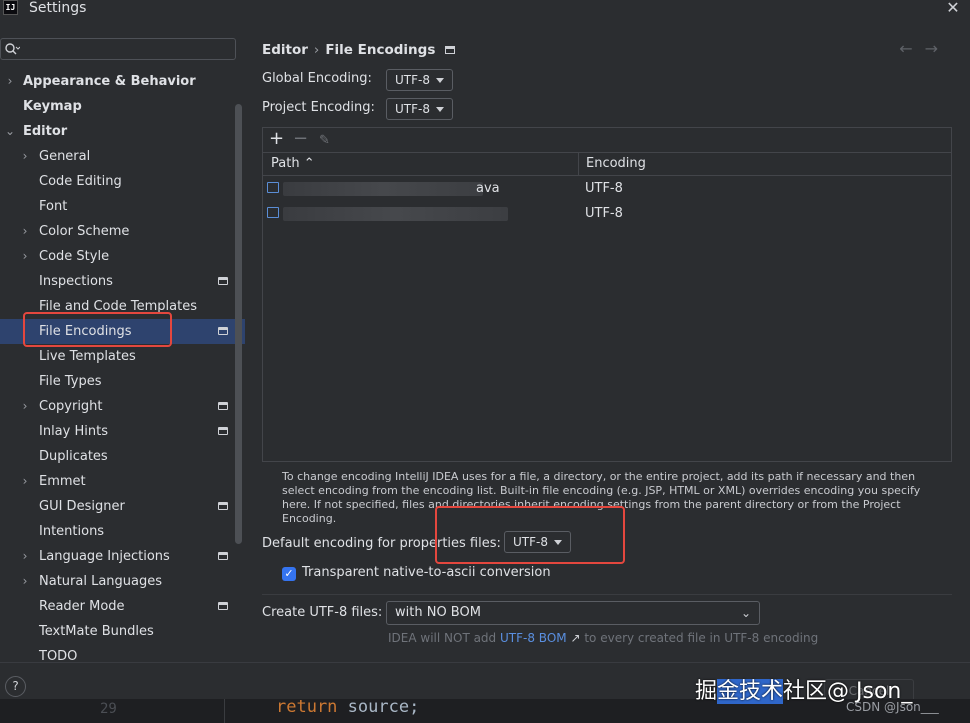  I want to click on path-fragment: ava, so click(488, 188).